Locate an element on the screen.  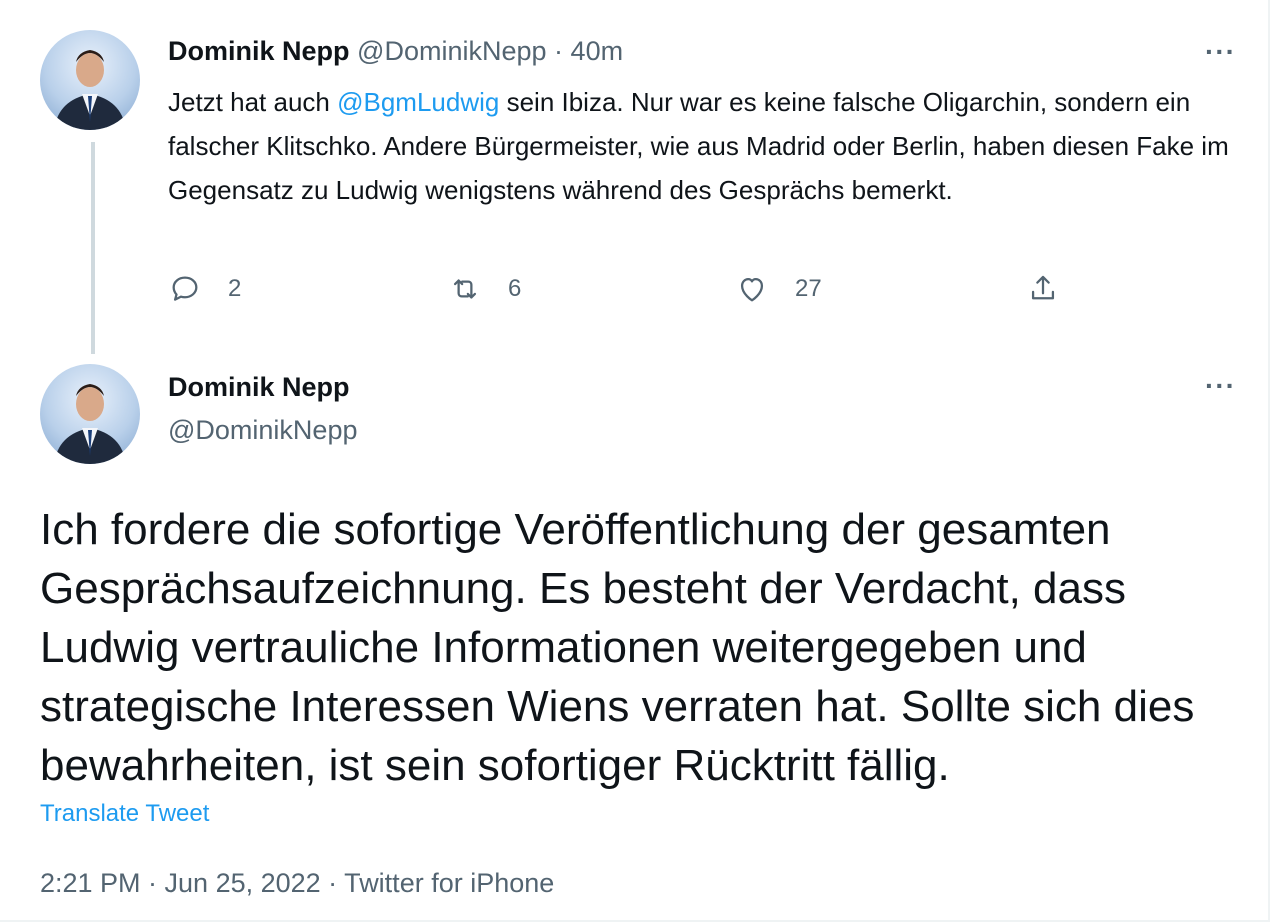
share-button is located at coordinates (1056, 289).